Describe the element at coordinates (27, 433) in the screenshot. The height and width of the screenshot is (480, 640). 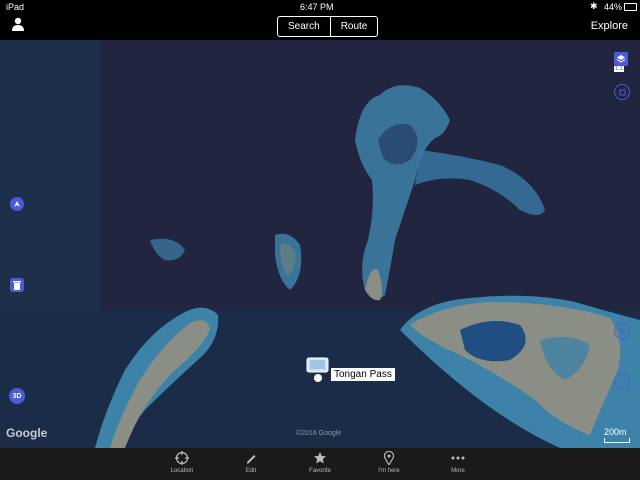
I see `google-logo: Google` at that location.